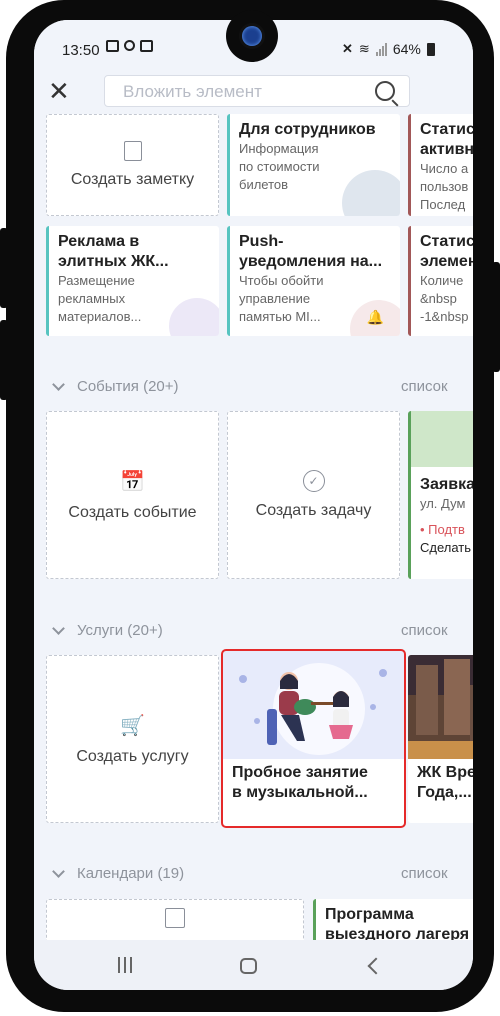 The image size is (500, 1016). Describe the element at coordinates (146, 46) in the screenshot. I see `app-notification-icon` at that location.